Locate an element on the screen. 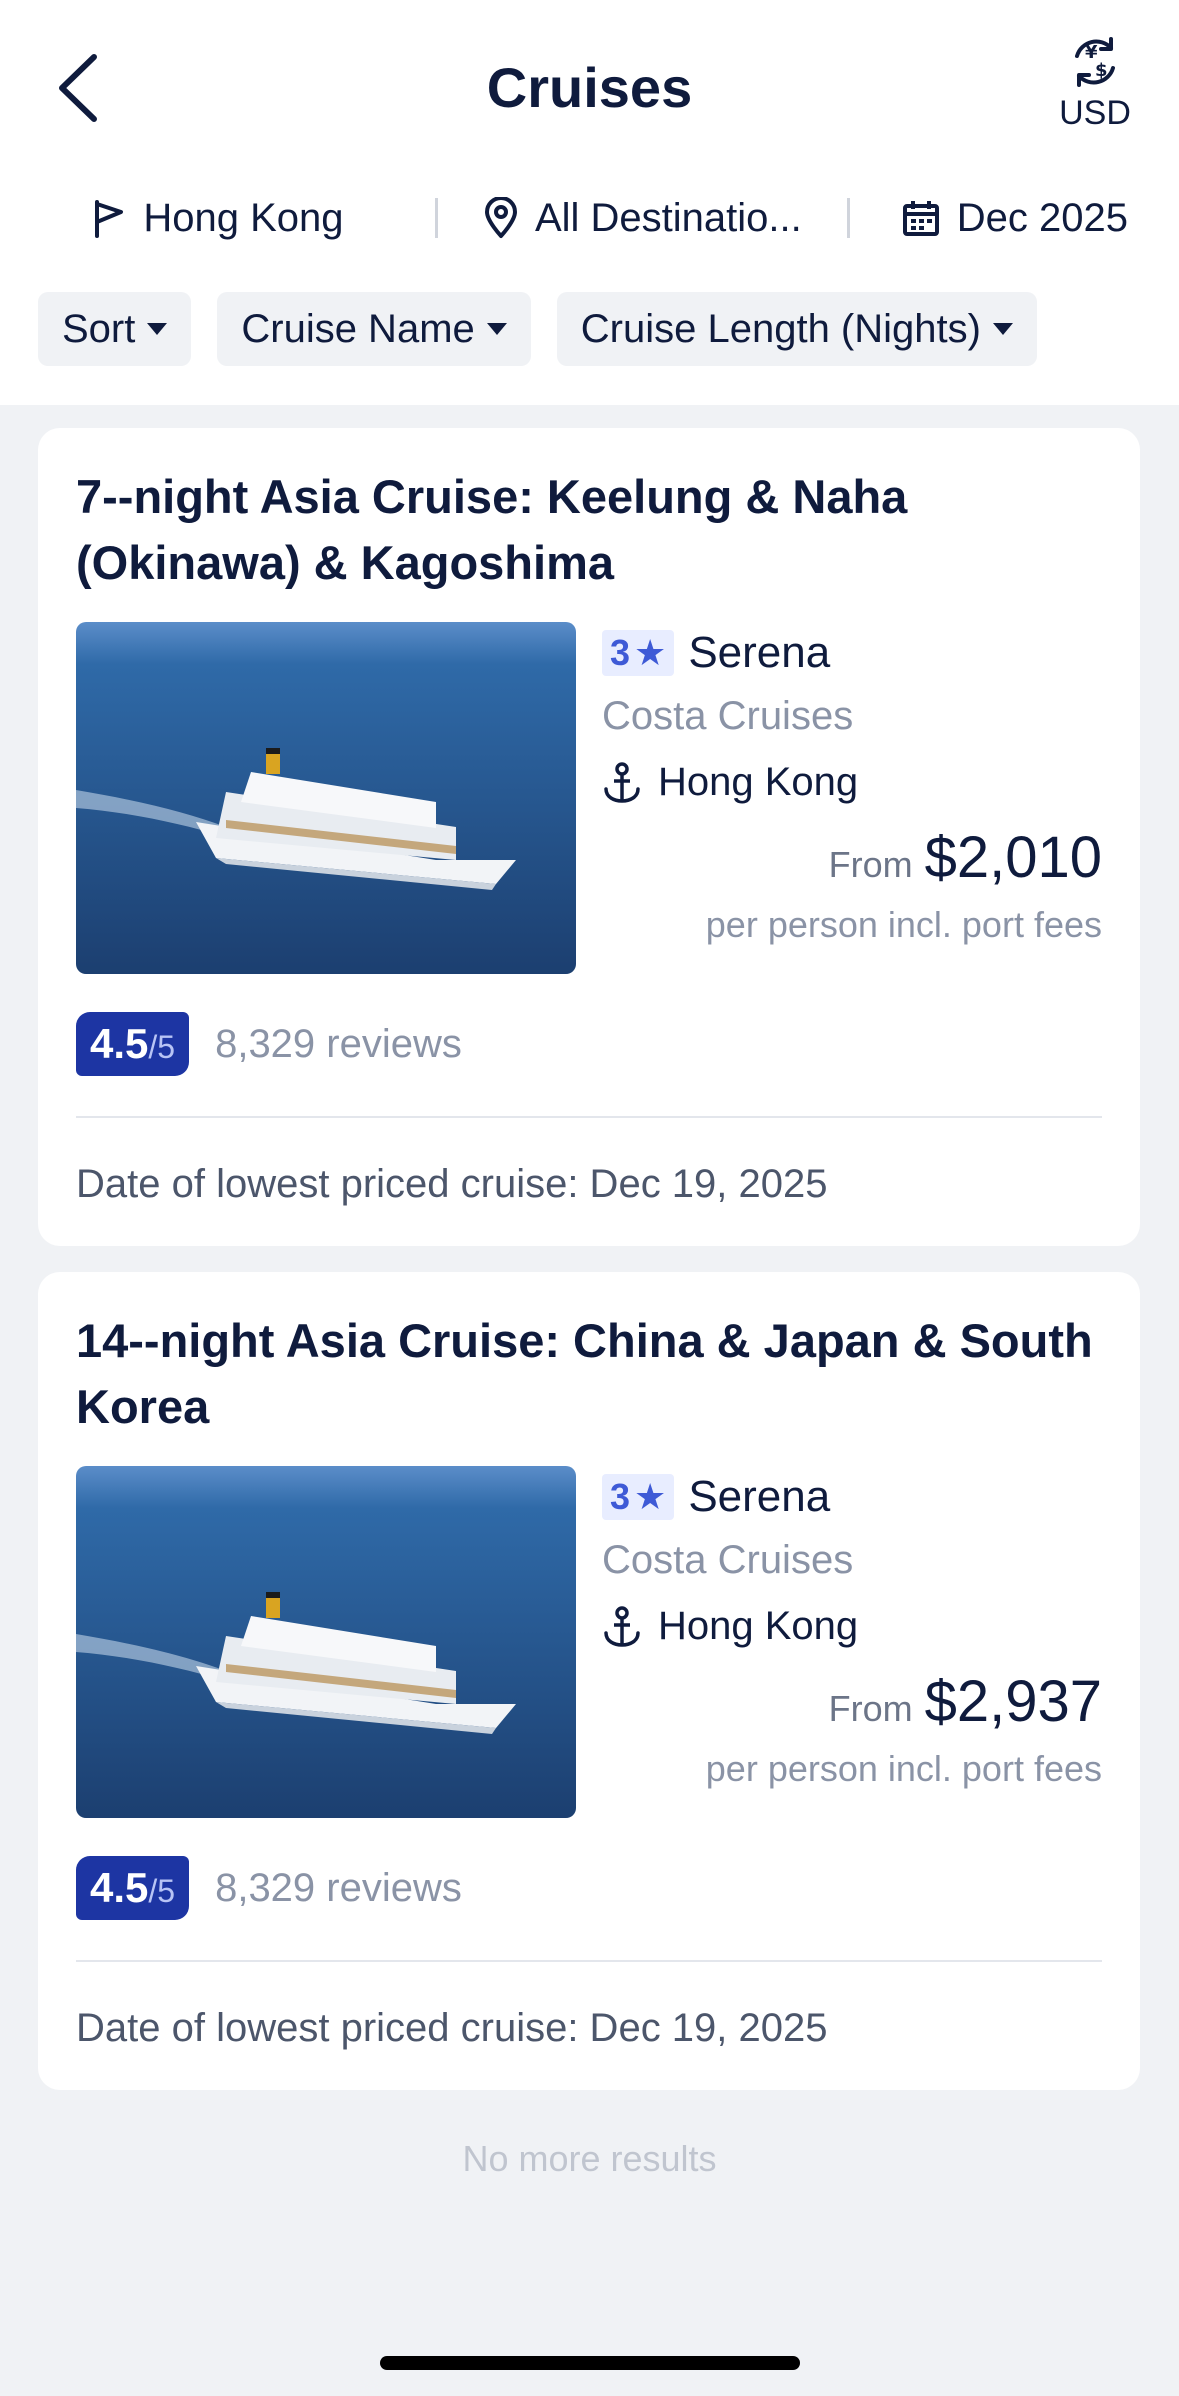  price-row: From $2,937 is located at coordinates (965, 1701).